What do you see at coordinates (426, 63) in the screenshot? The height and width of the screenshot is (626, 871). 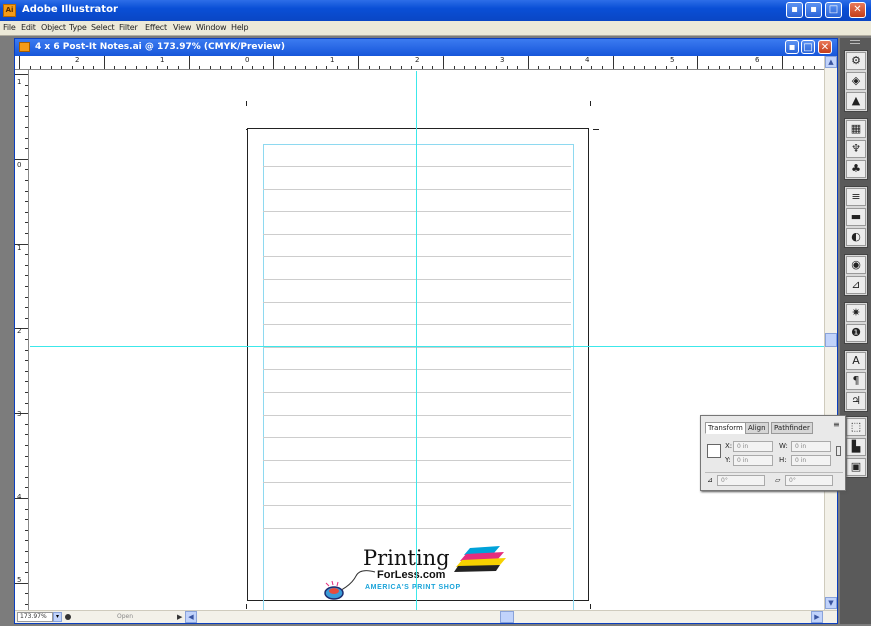 I see `horizontal-ruler: 2 1 0 1 2 3 4 5 6` at bounding box center [426, 63].